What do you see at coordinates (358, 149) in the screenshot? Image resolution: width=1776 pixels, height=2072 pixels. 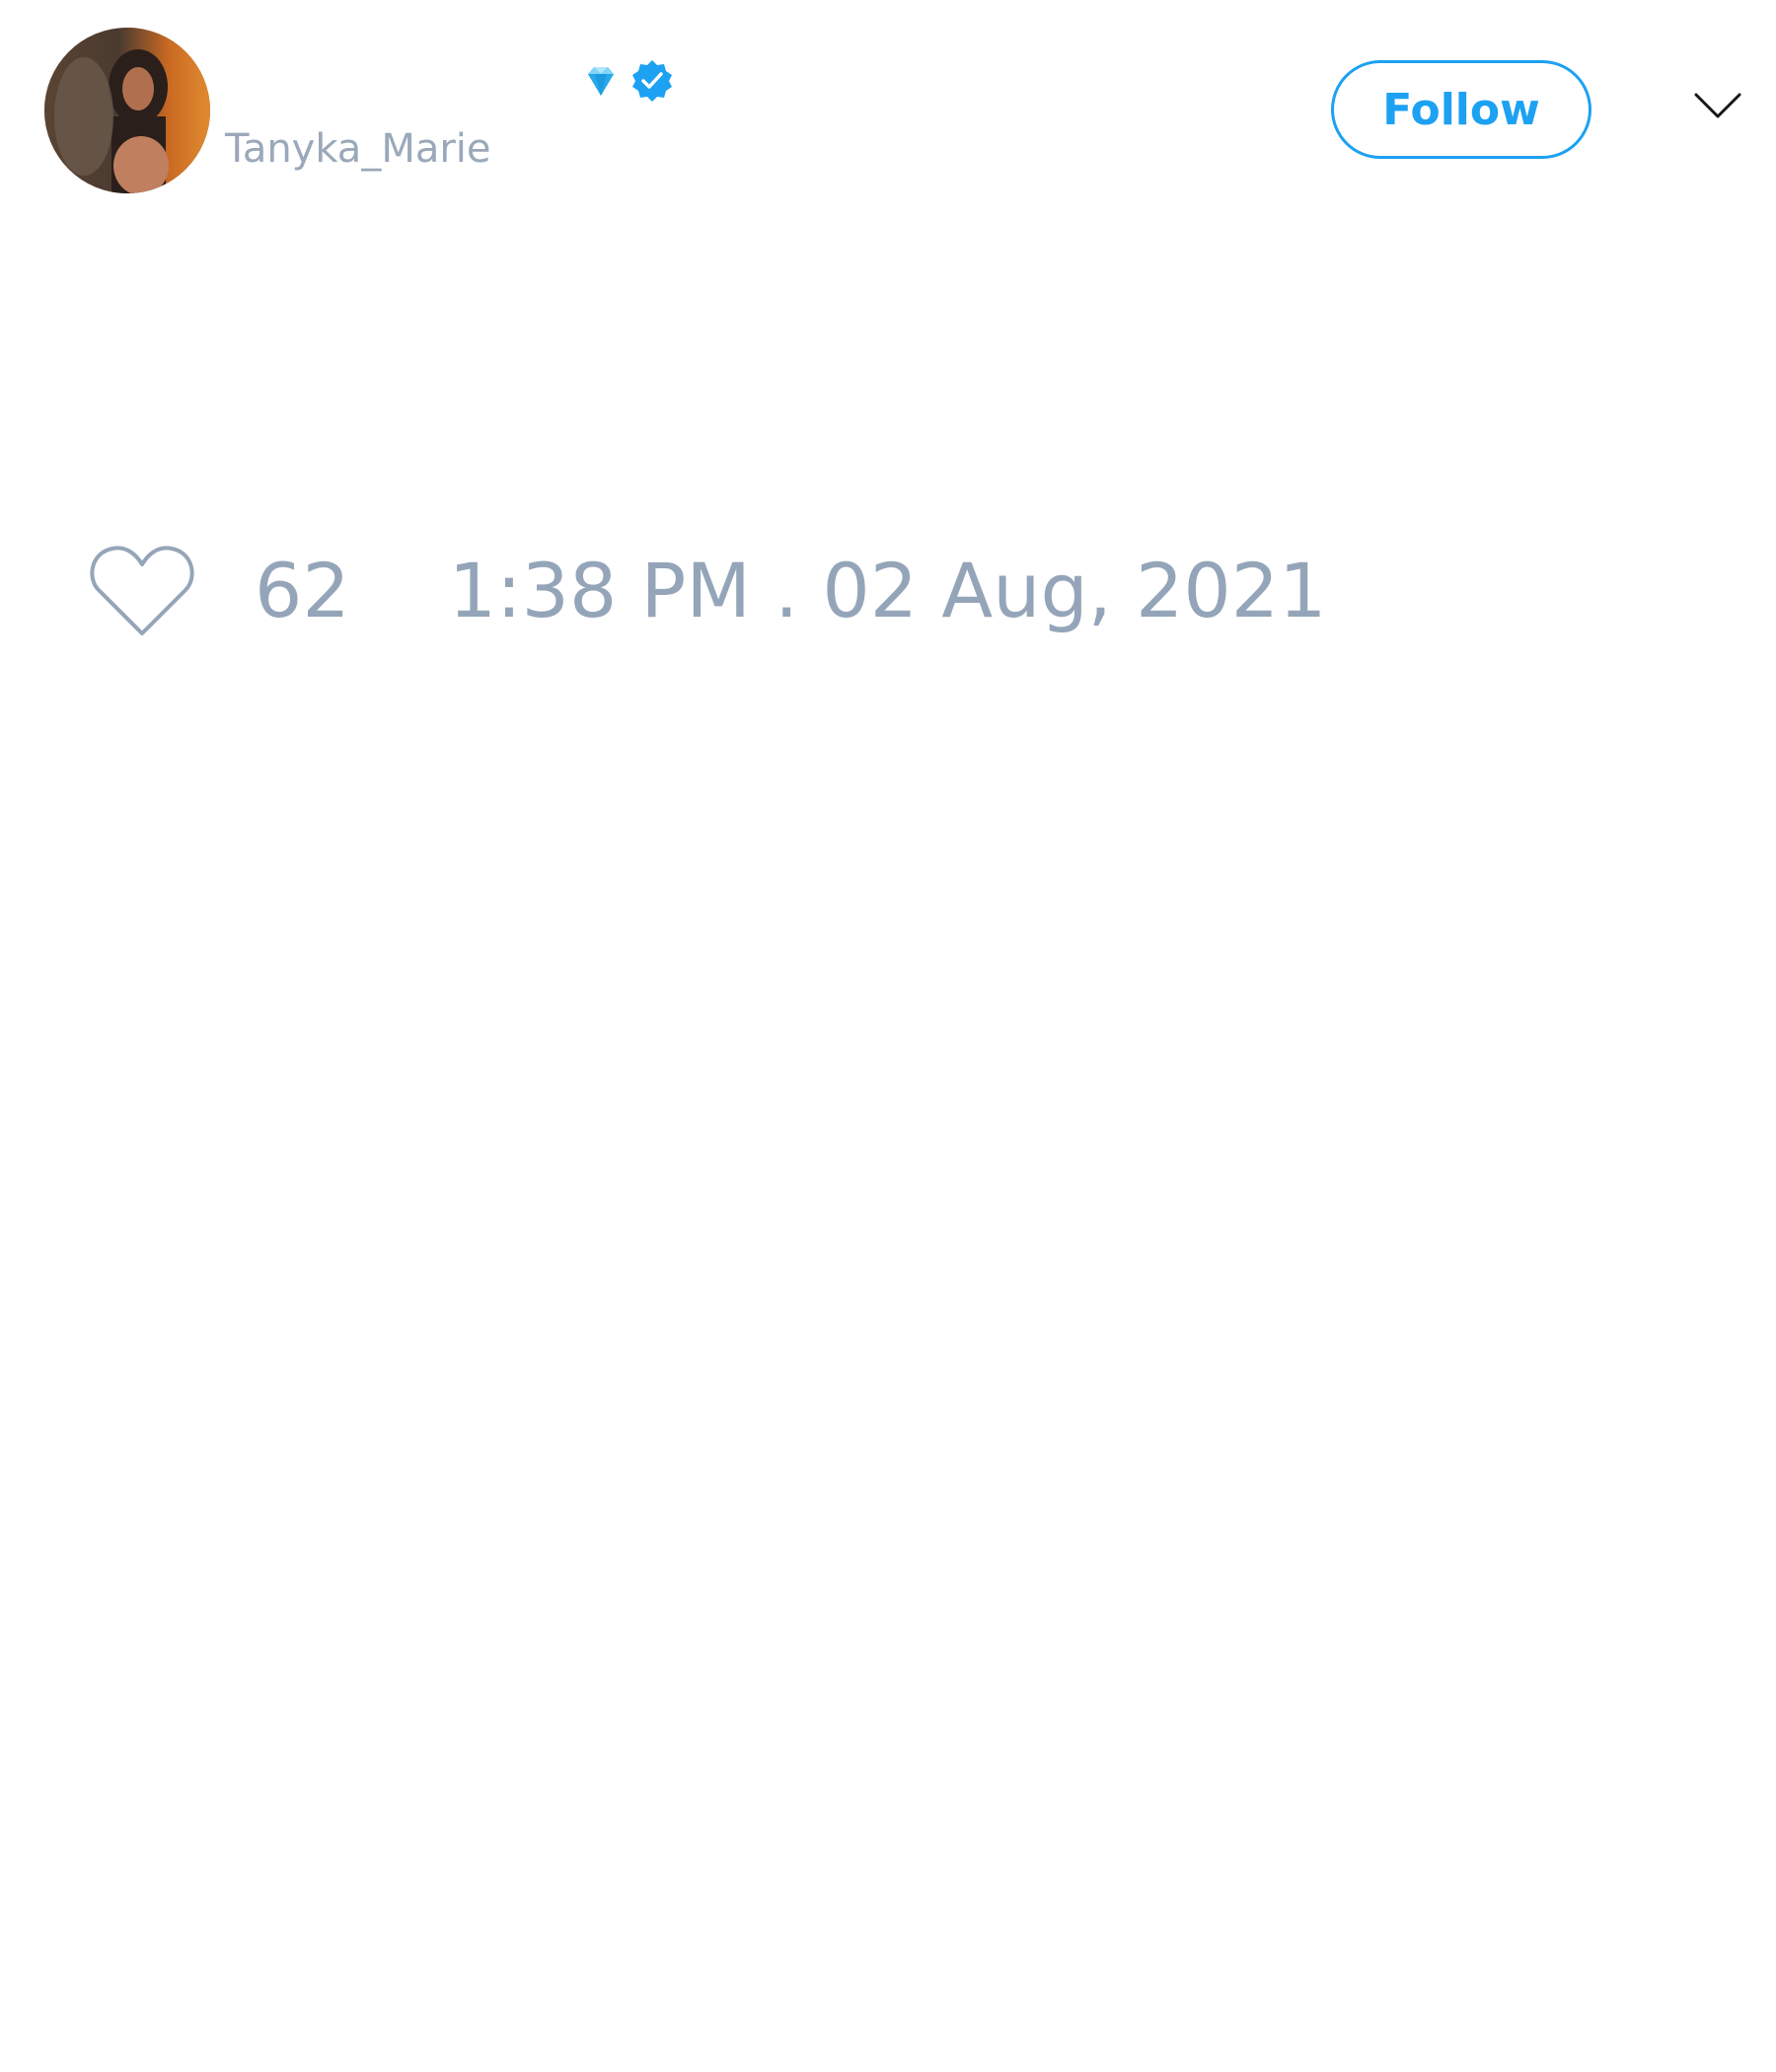 I see `author-handle: Tanyka_Marie` at bounding box center [358, 149].